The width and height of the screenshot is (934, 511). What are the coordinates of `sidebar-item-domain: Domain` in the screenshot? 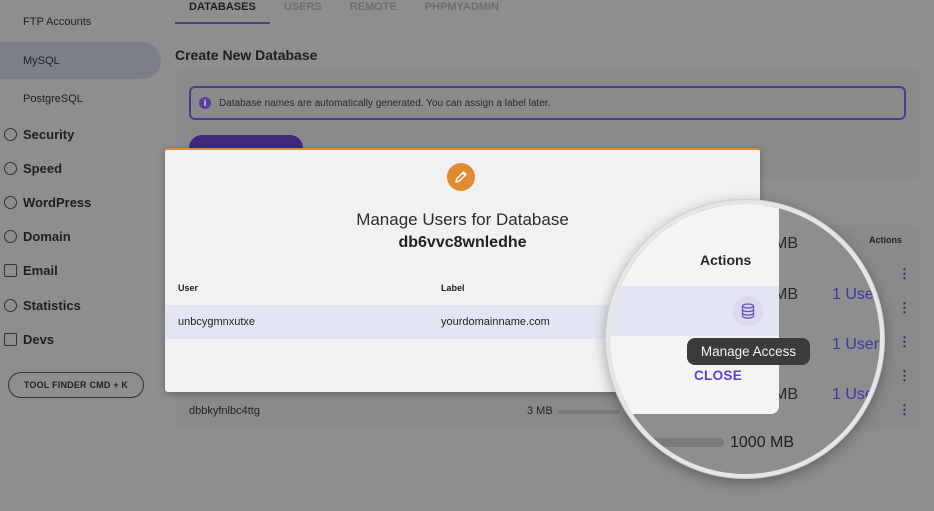 It's located at (37, 236).